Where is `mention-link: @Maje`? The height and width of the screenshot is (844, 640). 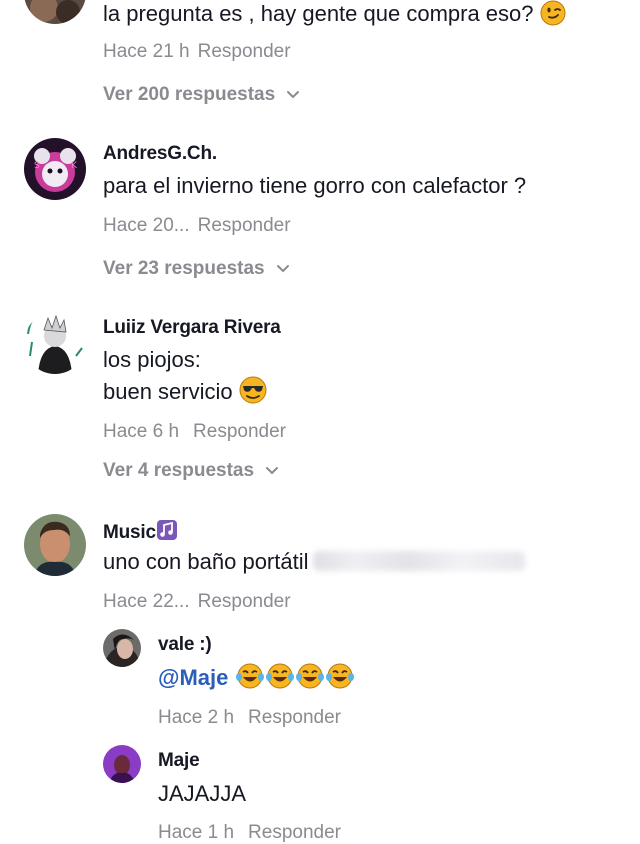
mention-link: @Maje is located at coordinates (193, 677).